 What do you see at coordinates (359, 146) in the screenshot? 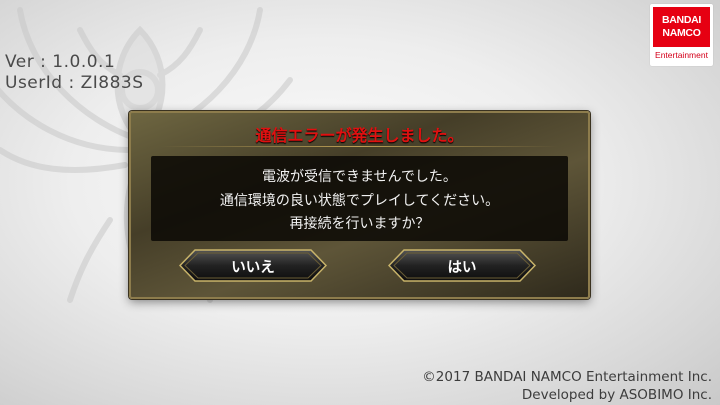
I see `title-divider` at bounding box center [359, 146].